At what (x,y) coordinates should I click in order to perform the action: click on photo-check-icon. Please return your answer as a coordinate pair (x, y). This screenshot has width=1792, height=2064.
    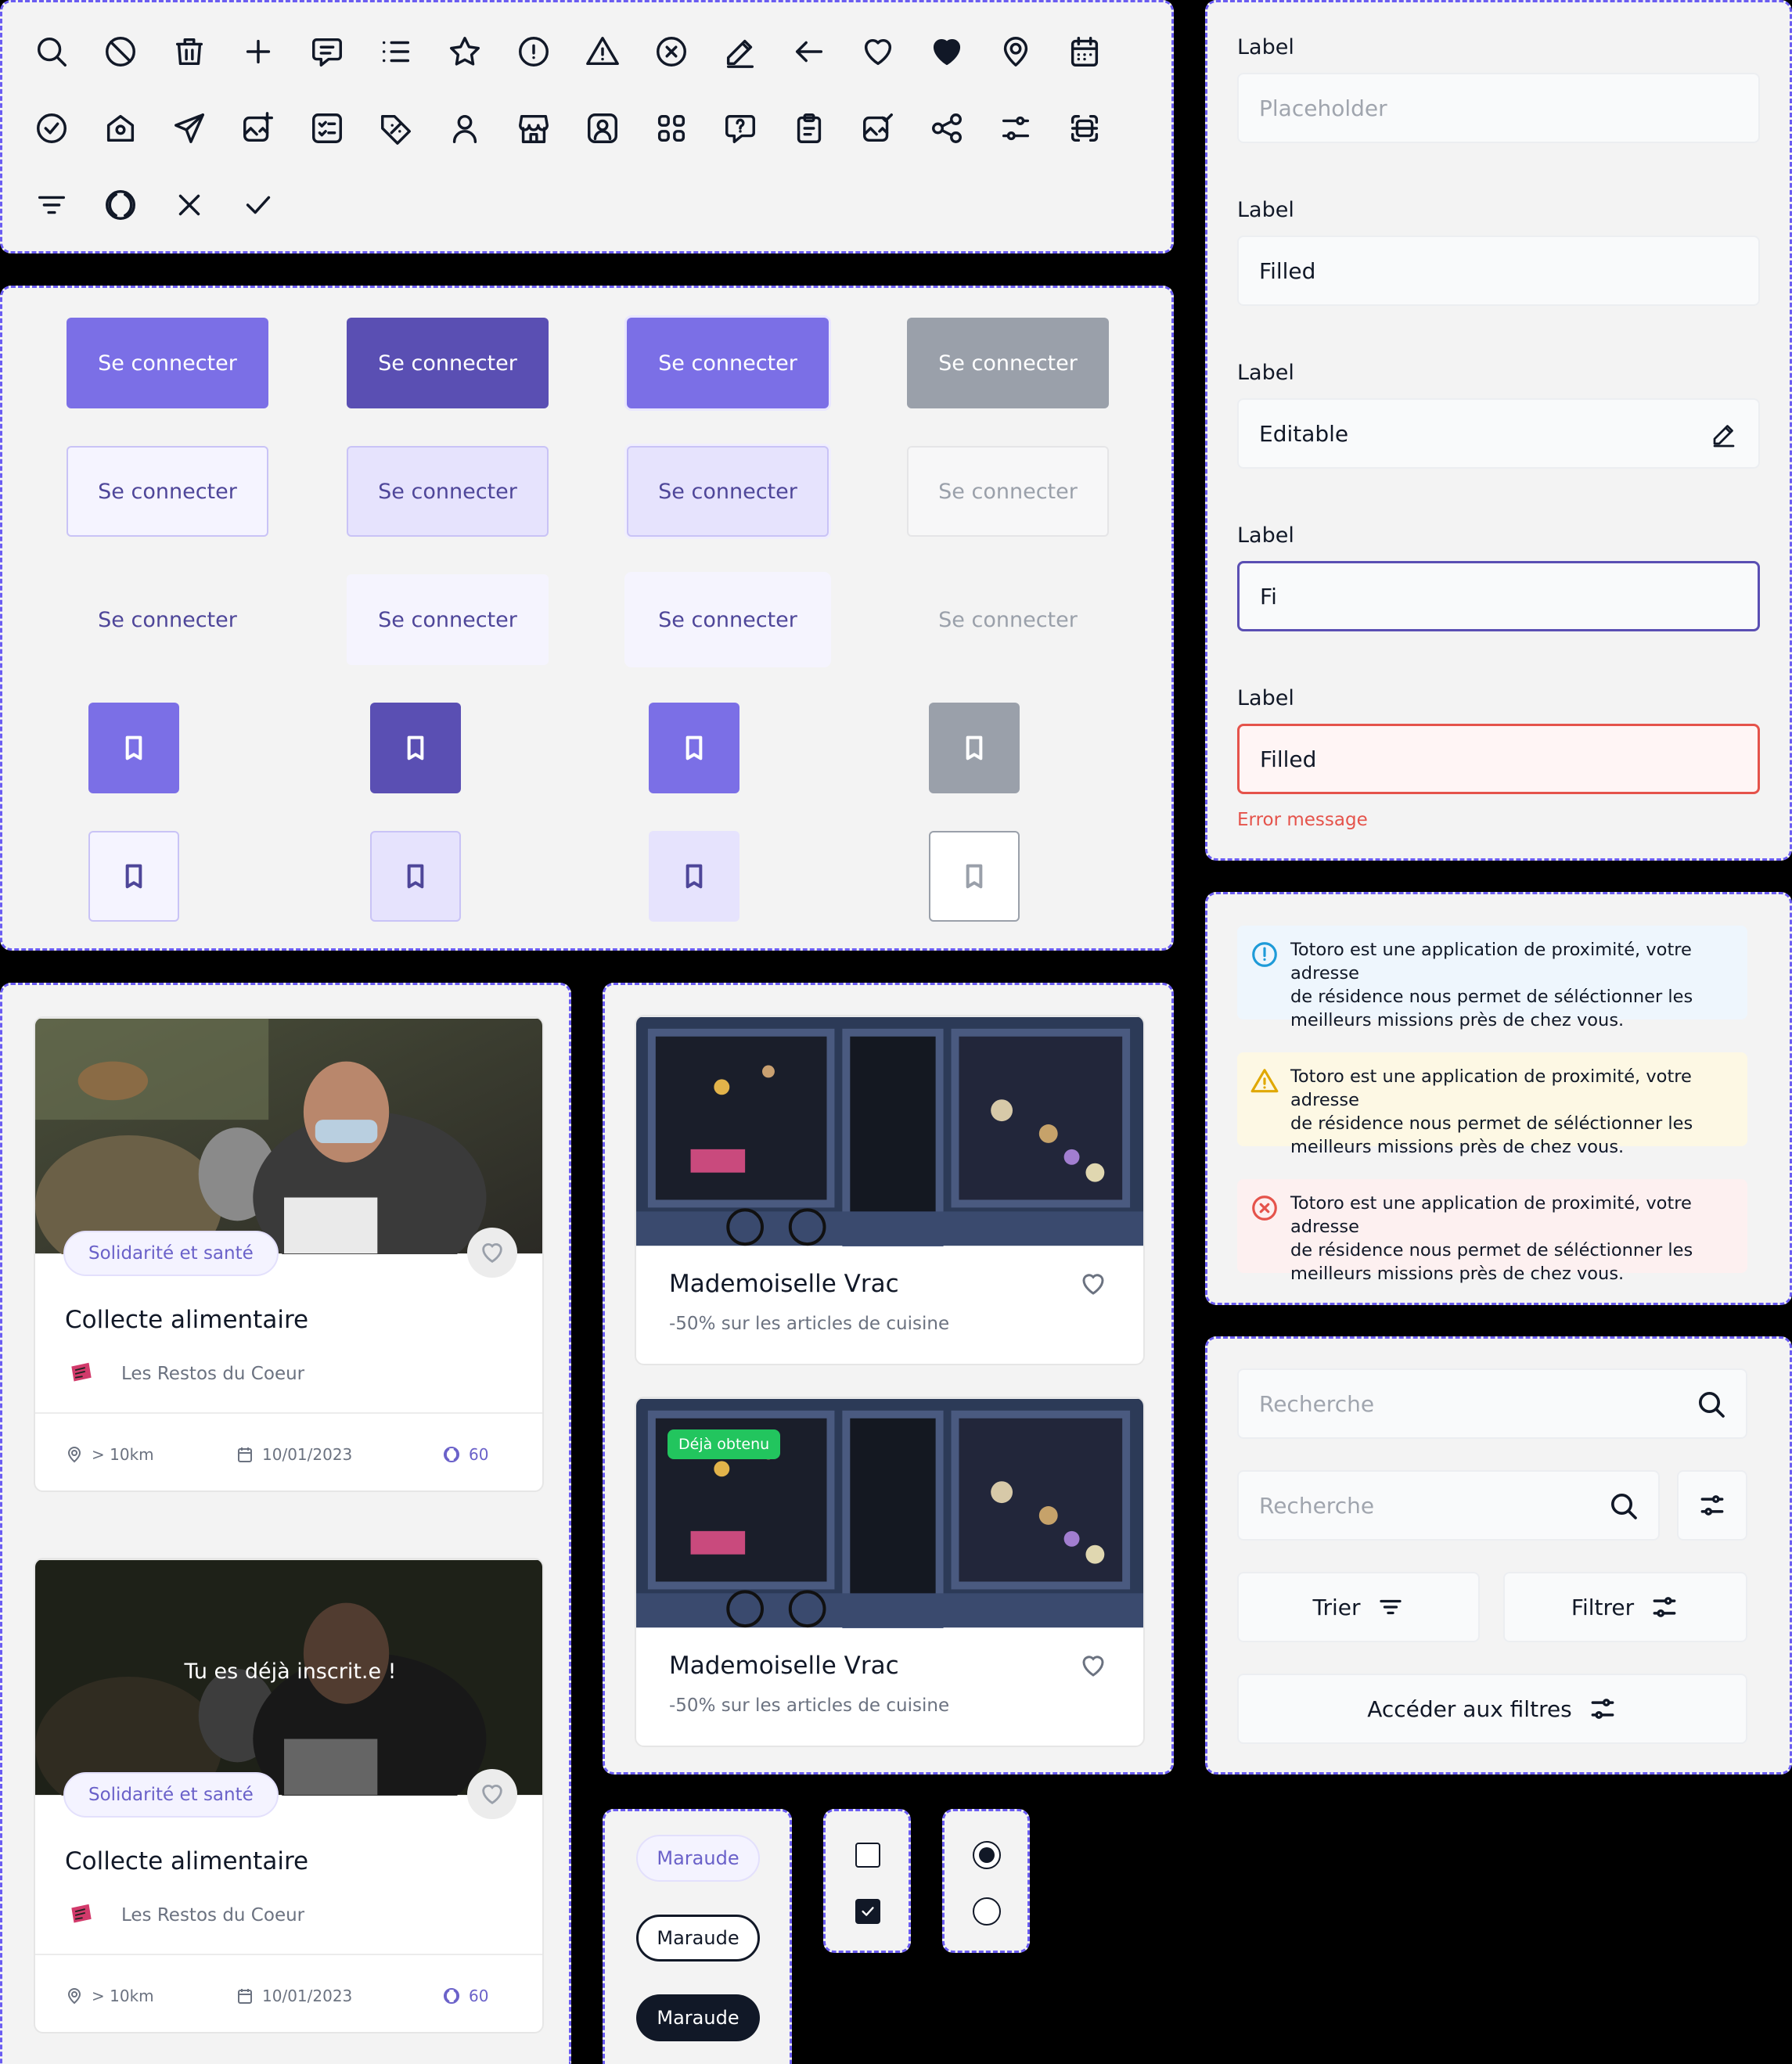
    Looking at the image, I should click on (878, 128).